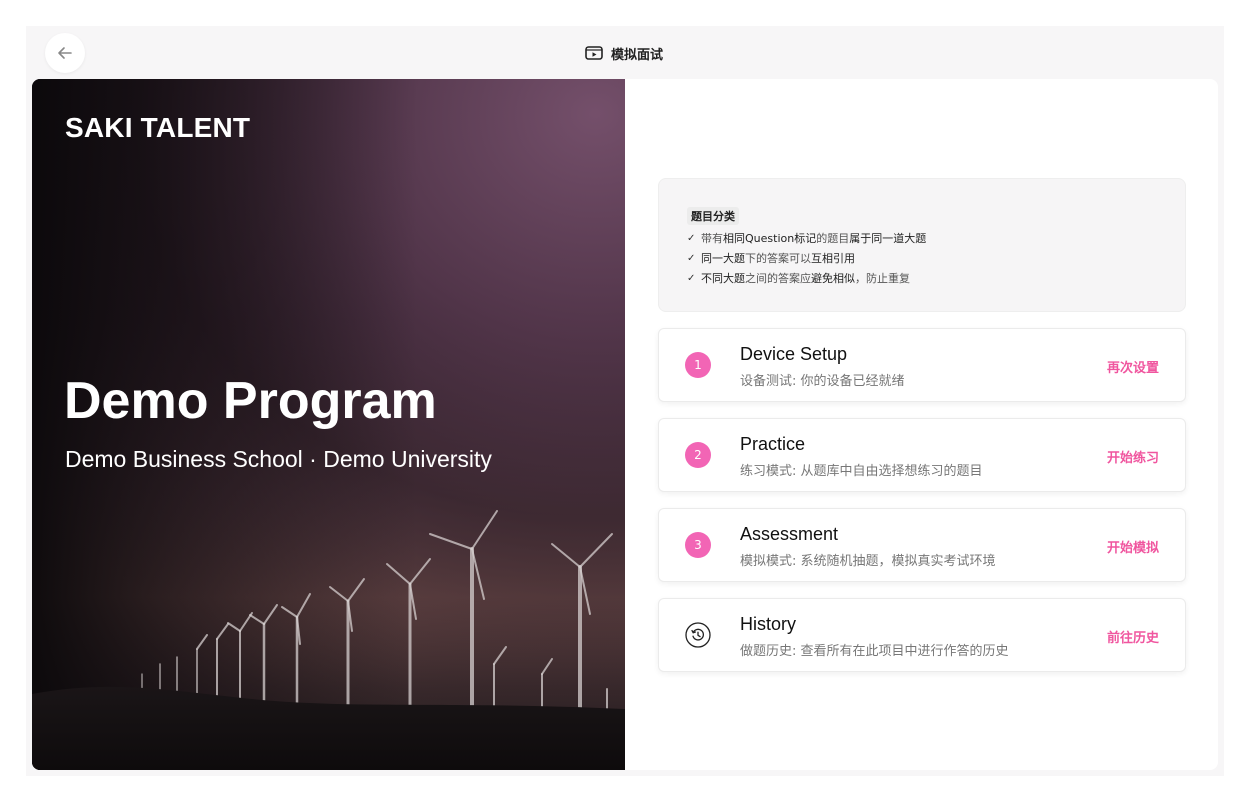 Image resolution: width=1249 pixels, height=799 pixels. What do you see at coordinates (922, 635) in the screenshot?
I see `step-history: History 做题历史: 查看所有在此项目中进行作答的历史 前往历史` at bounding box center [922, 635].